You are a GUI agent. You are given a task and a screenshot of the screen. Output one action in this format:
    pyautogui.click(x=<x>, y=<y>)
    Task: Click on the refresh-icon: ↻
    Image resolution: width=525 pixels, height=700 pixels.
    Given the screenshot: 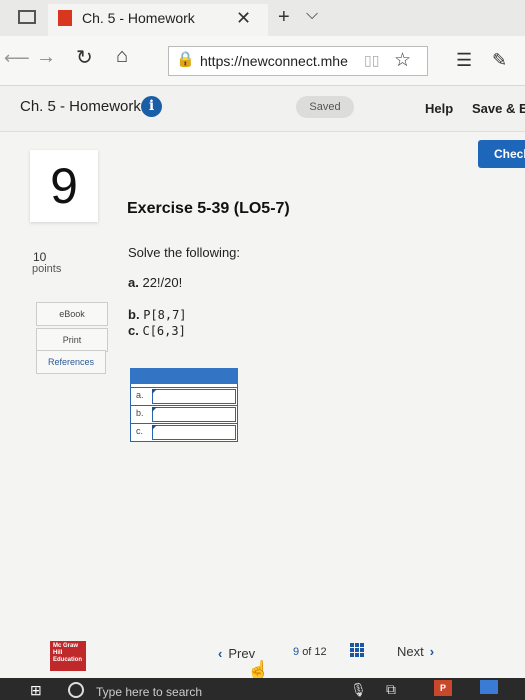 What is the action you would take?
    pyautogui.click(x=84, y=57)
    